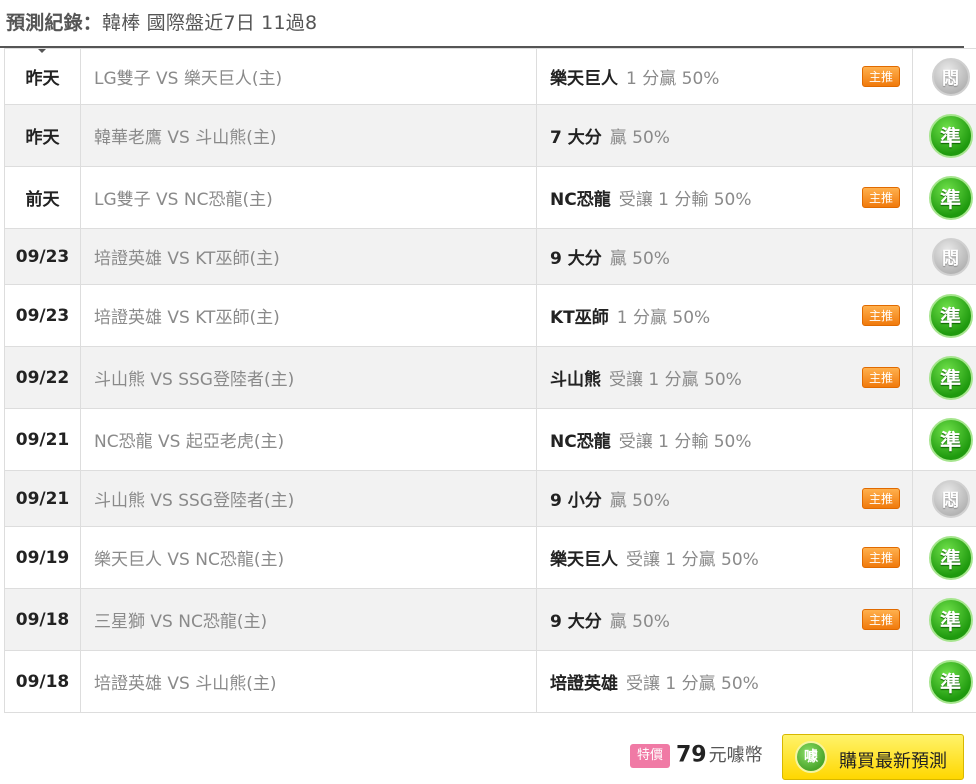 The height and width of the screenshot is (784, 976). Describe the element at coordinates (811, 757) in the screenshot. I see `coin-icon: 噱` at that location.